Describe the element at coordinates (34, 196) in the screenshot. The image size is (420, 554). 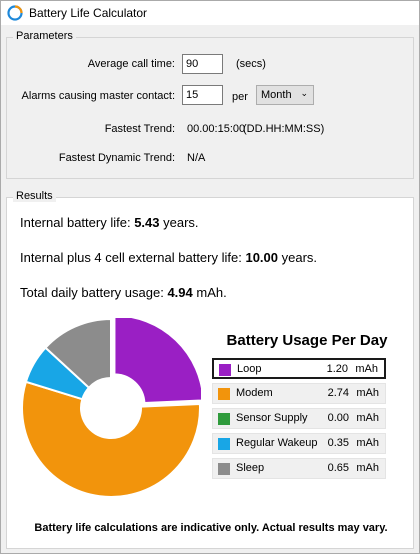
I see `results-group-label: Results` at that location.